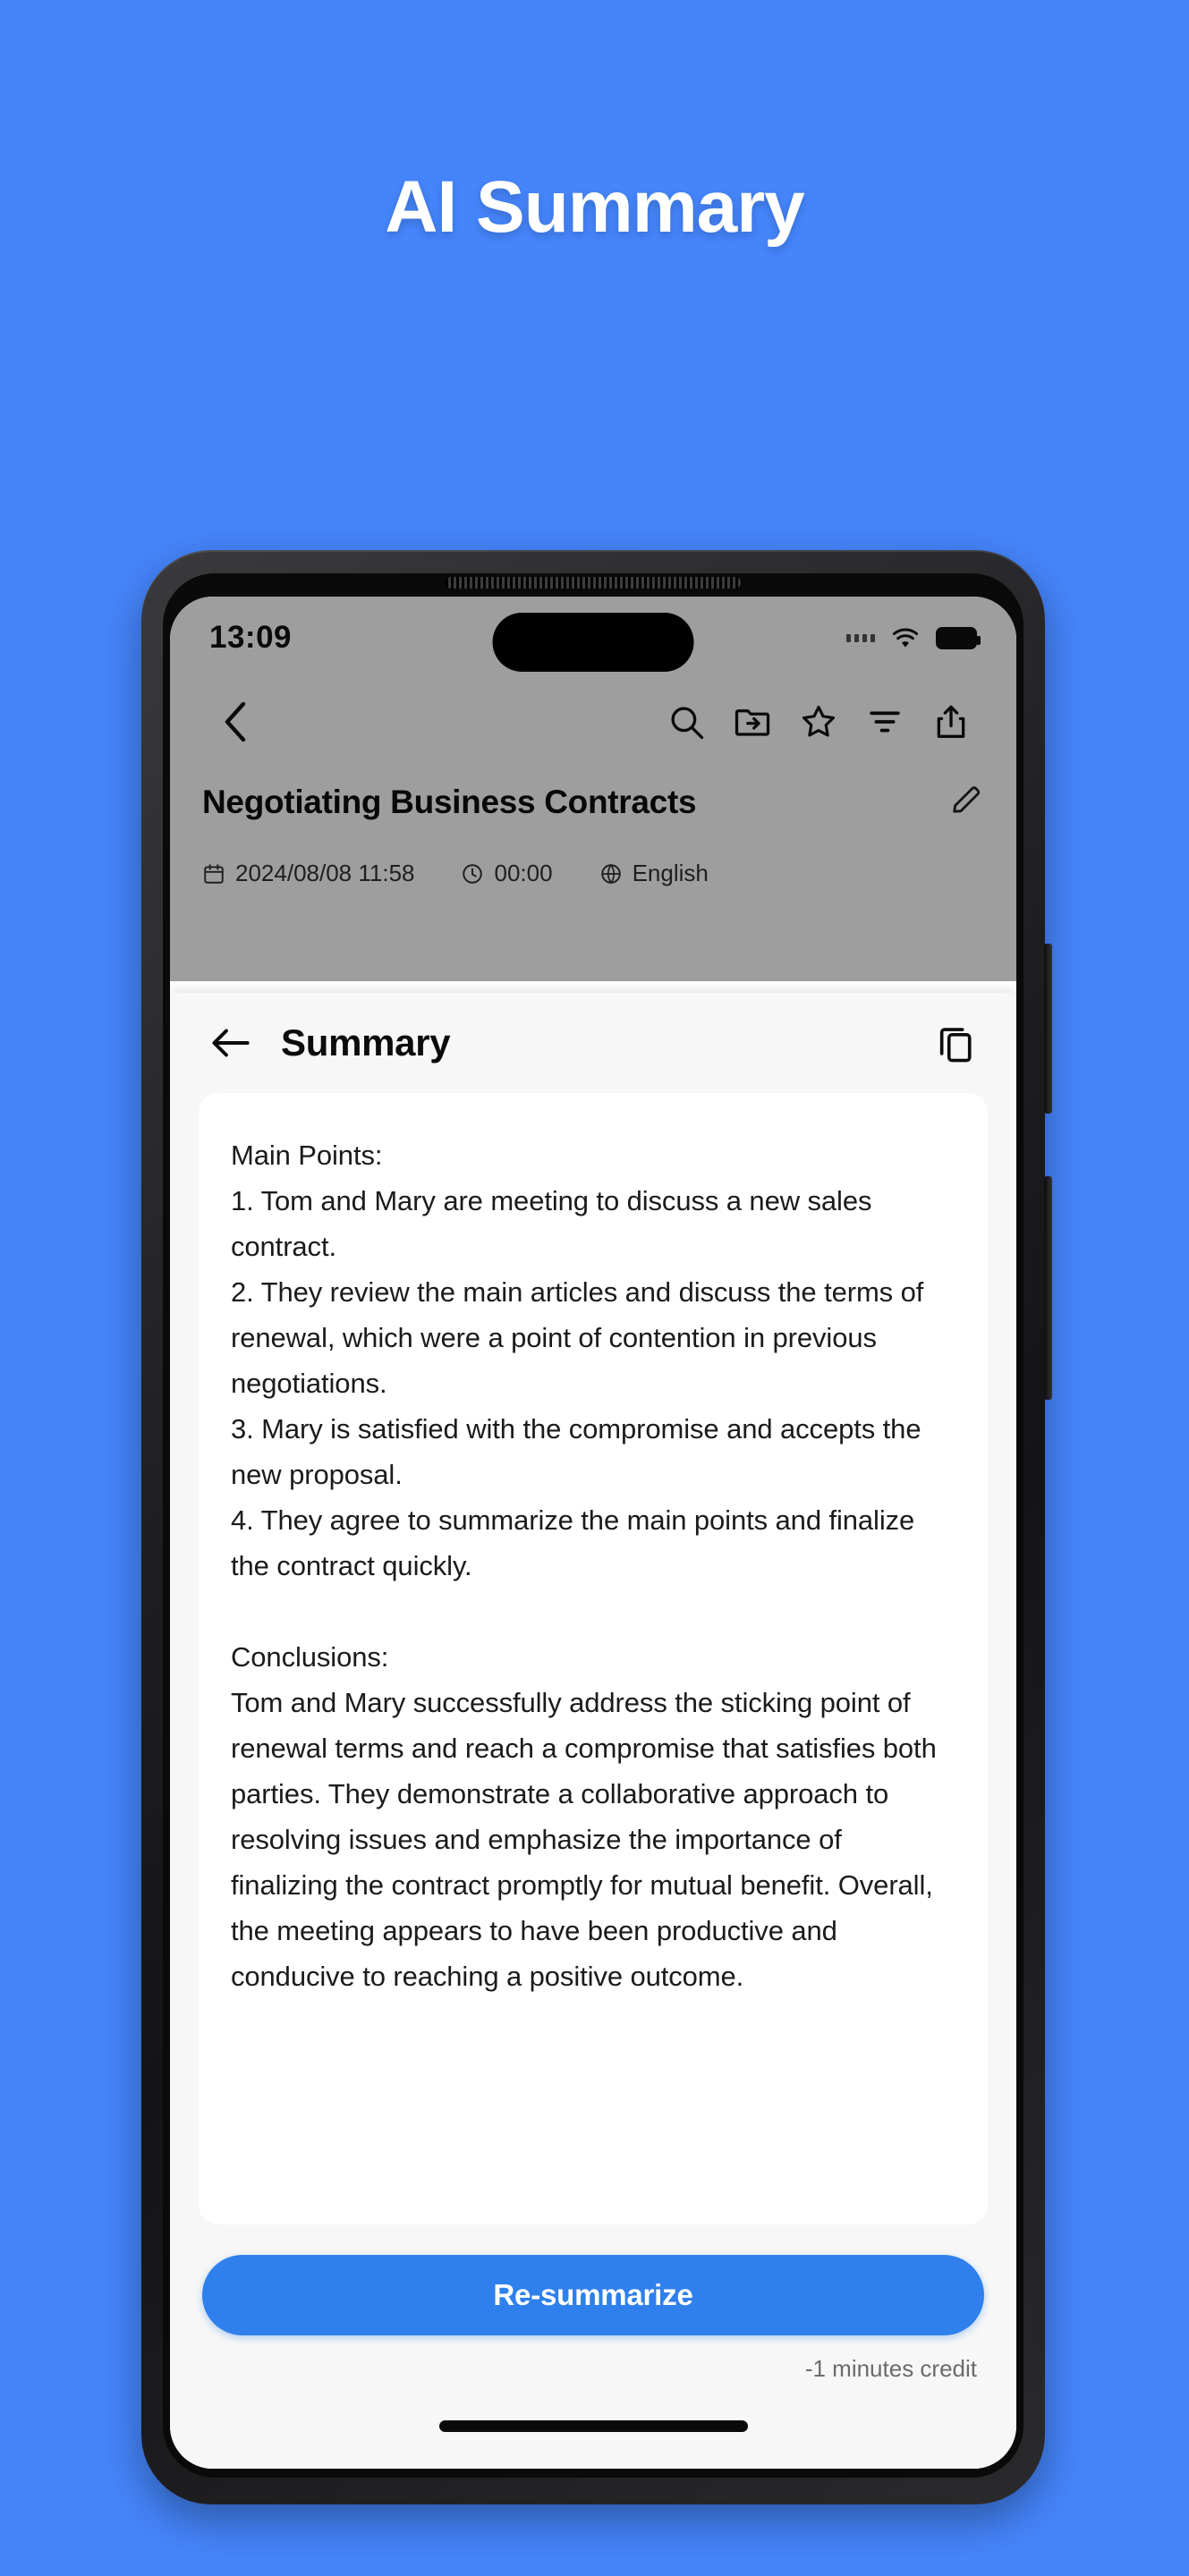  I want to click on credit-note: -1 minutes credit, so click(890, 2368).